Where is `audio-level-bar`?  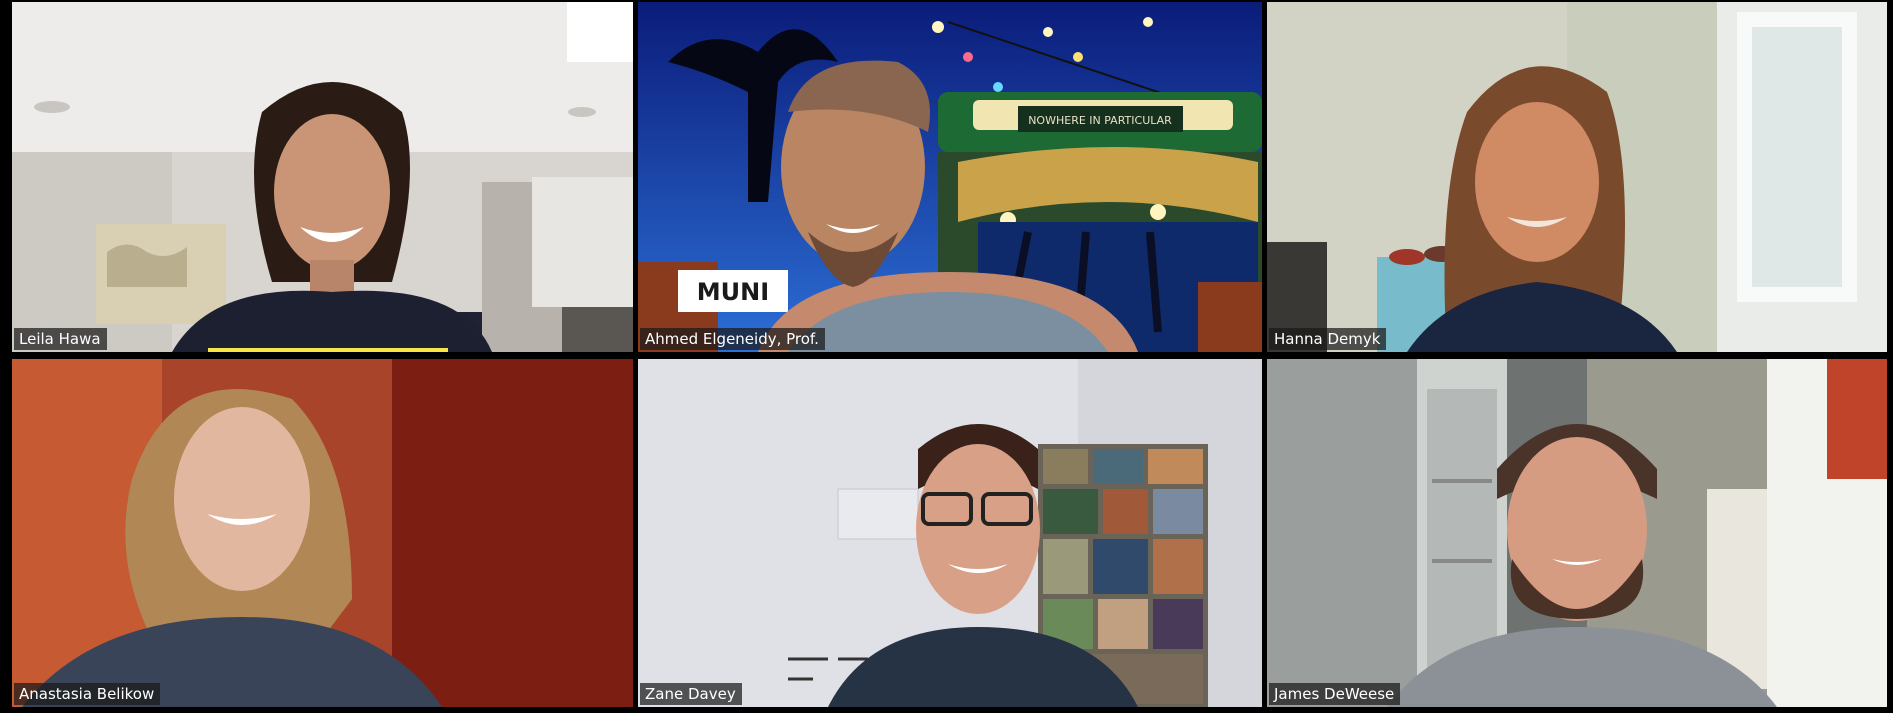
audio-level-bar is located at coordinates (328, 350).